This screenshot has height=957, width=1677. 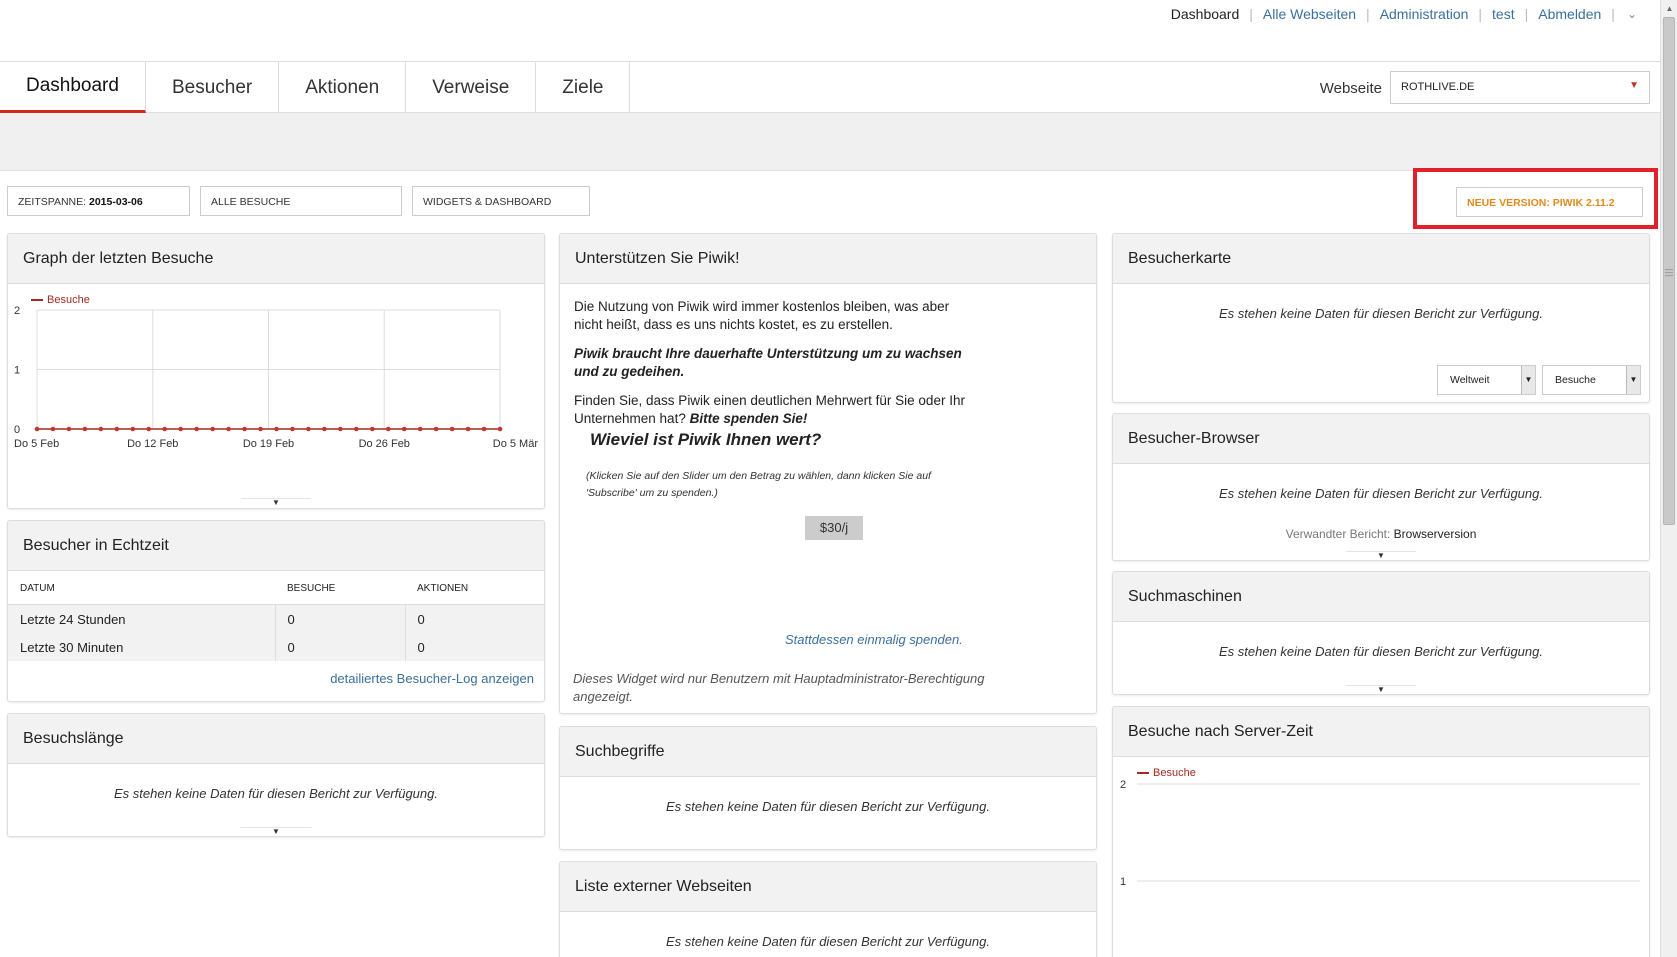 I want to click on related-report-label: Verwandter Bericht:, so click(x=1338, y=534).